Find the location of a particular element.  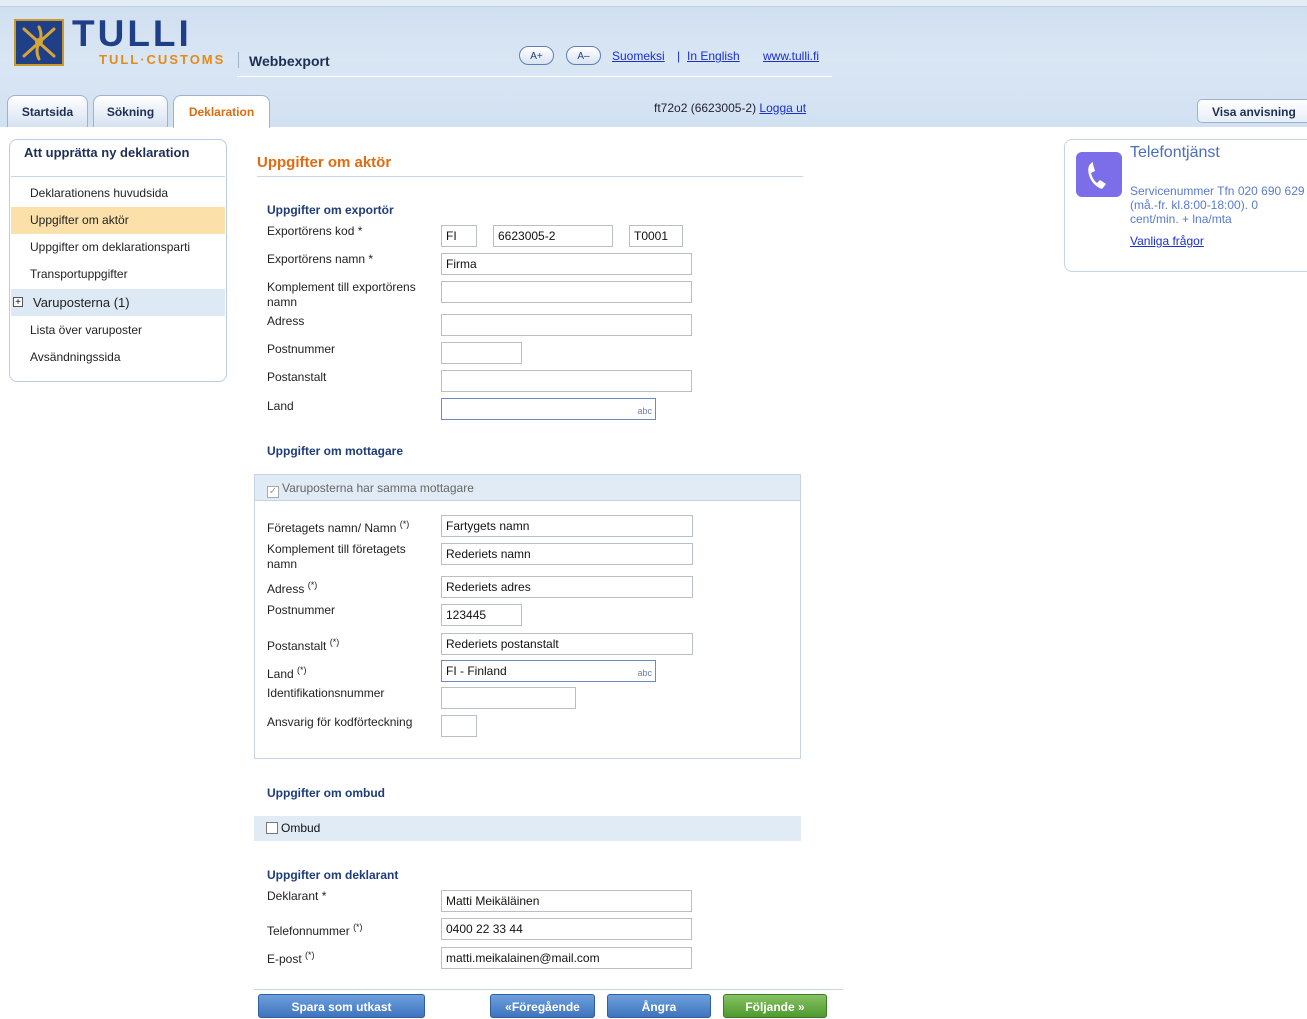

declarant-email-input: matti.meikalainen@mail.com is located at coordinates (566, 958).